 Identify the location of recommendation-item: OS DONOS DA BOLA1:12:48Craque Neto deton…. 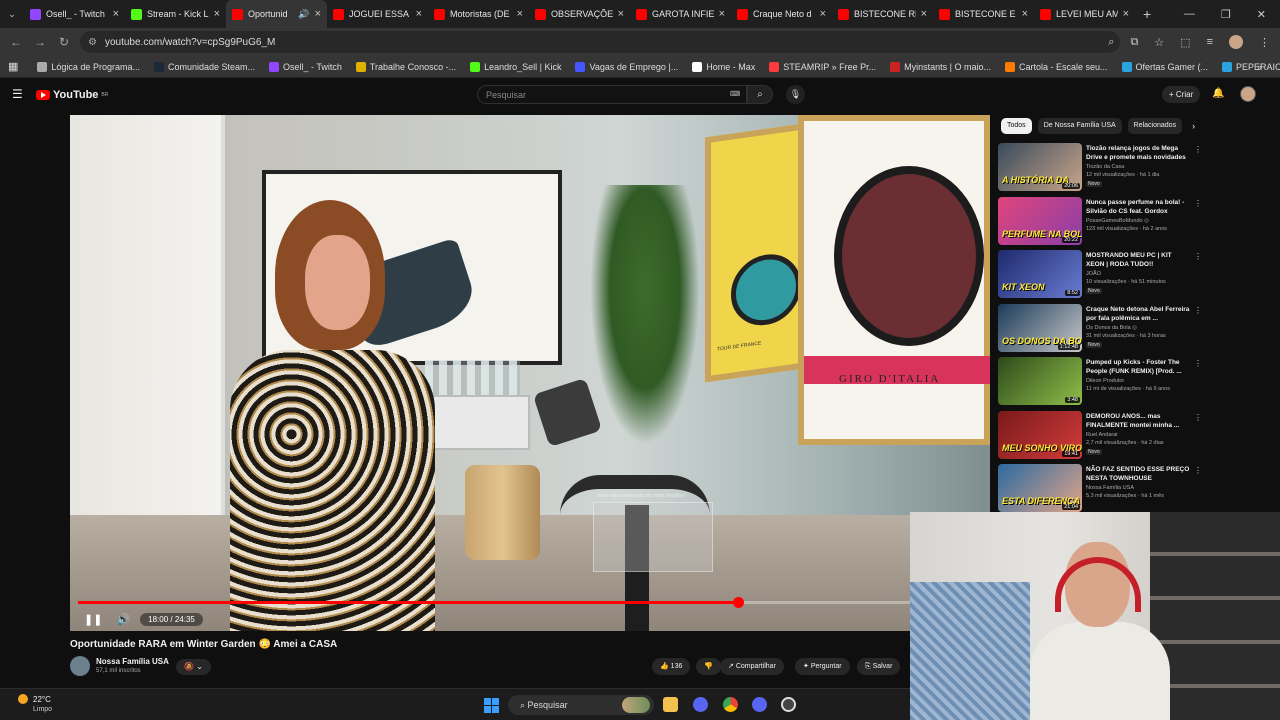
(1100, 329).